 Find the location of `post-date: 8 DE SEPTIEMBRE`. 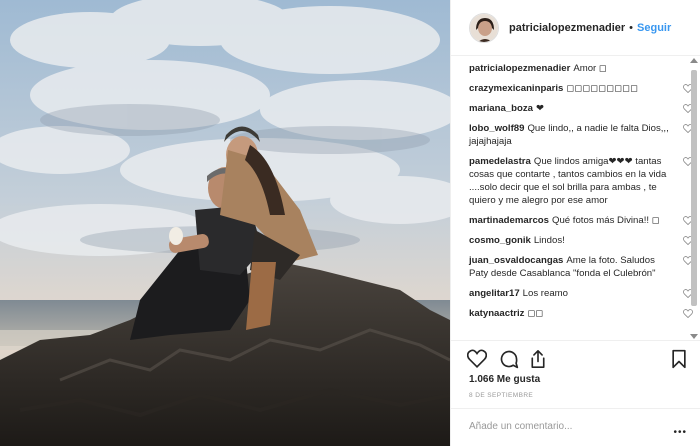

post-date: 8 DE SEPTIEMBRE is located at coordinates (501, 395).